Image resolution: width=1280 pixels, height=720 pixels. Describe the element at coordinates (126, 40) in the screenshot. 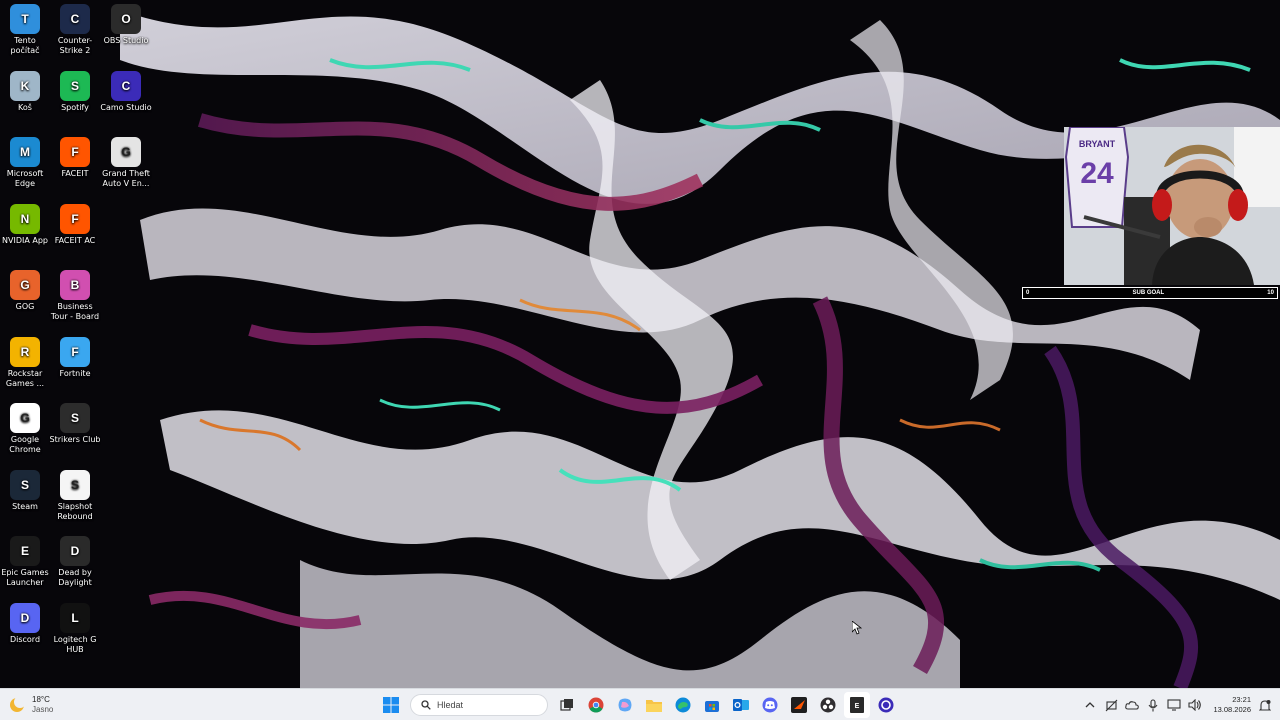

I see `desktop-icon-label: OBS Studio` at that location.